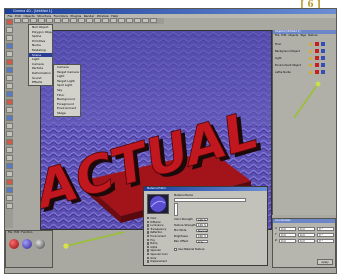 The width and height of the screenshot is (340, 276). What do you see at coordinates (154, 244) in the screenshot?
I see `channel-label: Bump` at bounding box center [154, 244].